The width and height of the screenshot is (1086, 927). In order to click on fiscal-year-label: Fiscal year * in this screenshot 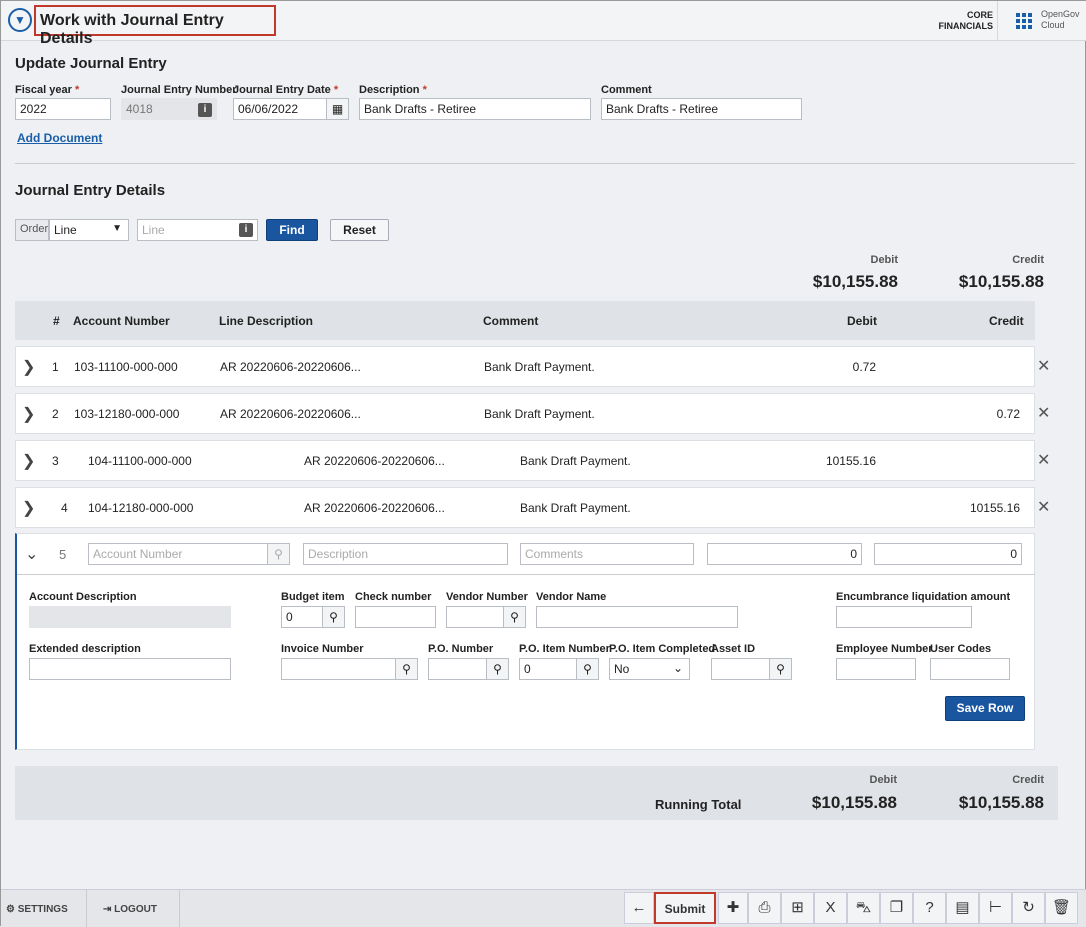, I will do `click(47, 90)`.